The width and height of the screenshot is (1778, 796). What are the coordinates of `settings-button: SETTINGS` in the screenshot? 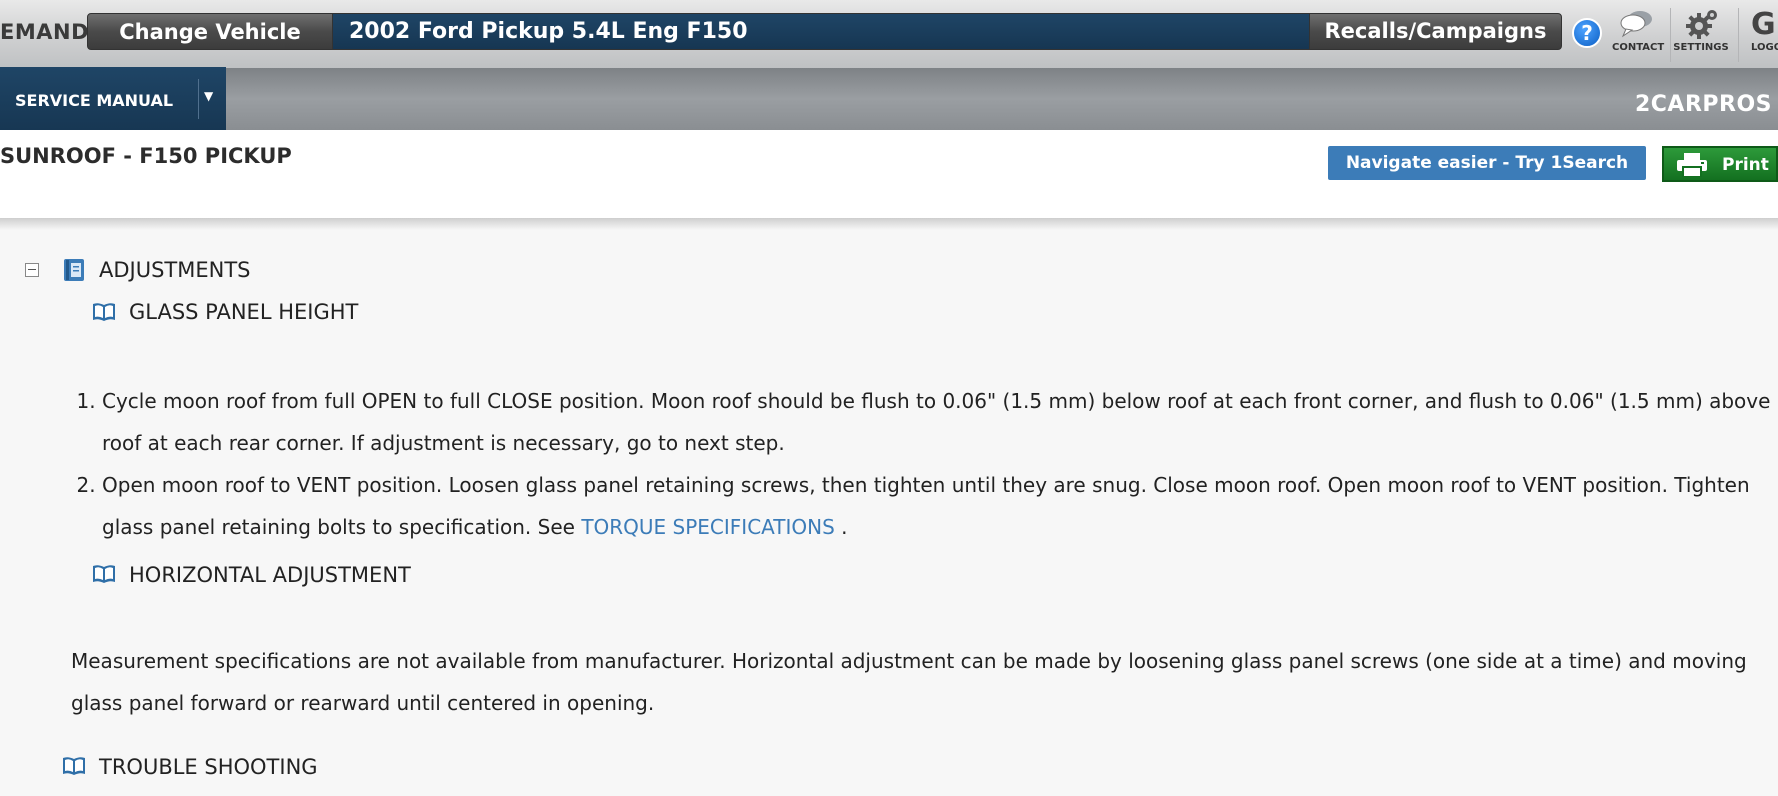 It's located at (1700, 35).